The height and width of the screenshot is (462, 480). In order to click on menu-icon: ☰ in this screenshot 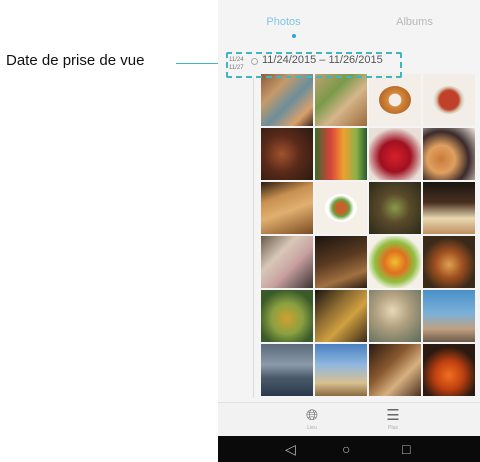, I will do `click(393, 415)`.